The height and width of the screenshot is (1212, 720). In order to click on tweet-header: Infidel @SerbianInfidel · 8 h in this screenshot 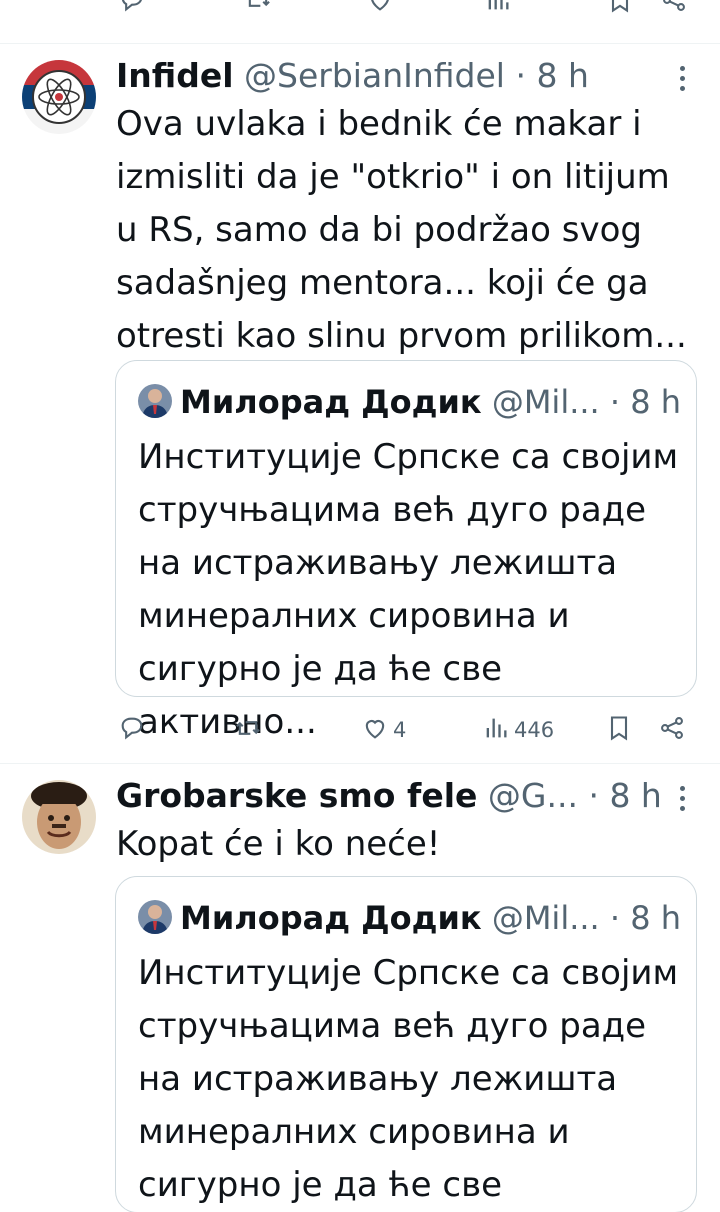, I will do `click(398, 76)`.